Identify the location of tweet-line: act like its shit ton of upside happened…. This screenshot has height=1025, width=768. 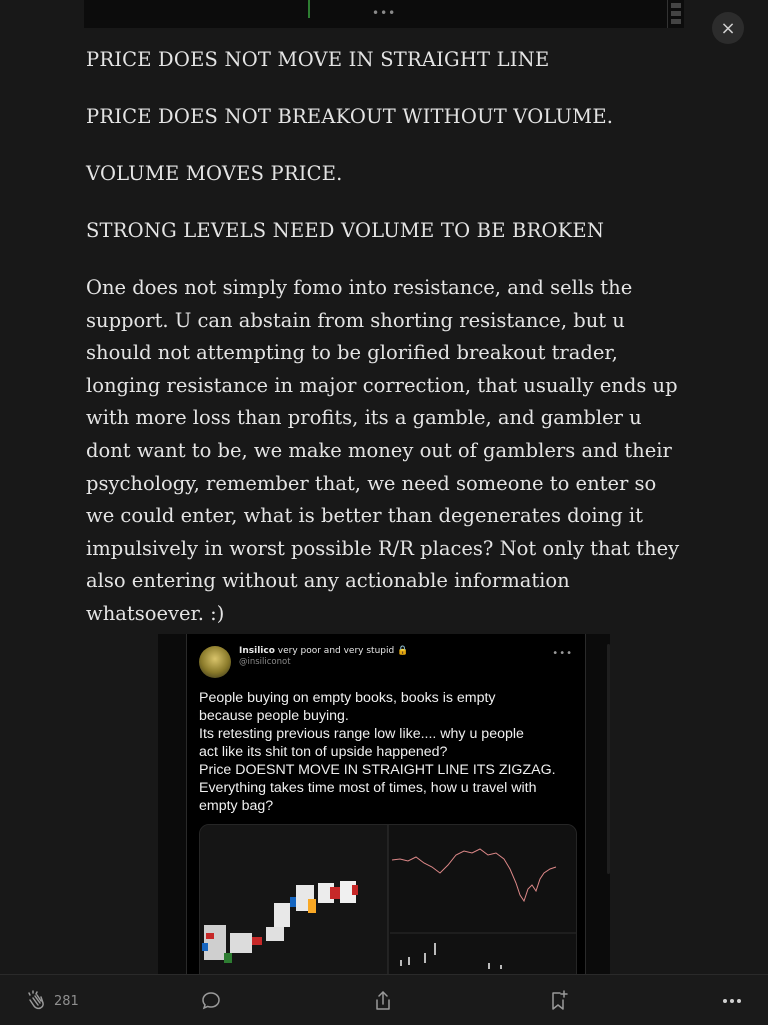
(323, 752).